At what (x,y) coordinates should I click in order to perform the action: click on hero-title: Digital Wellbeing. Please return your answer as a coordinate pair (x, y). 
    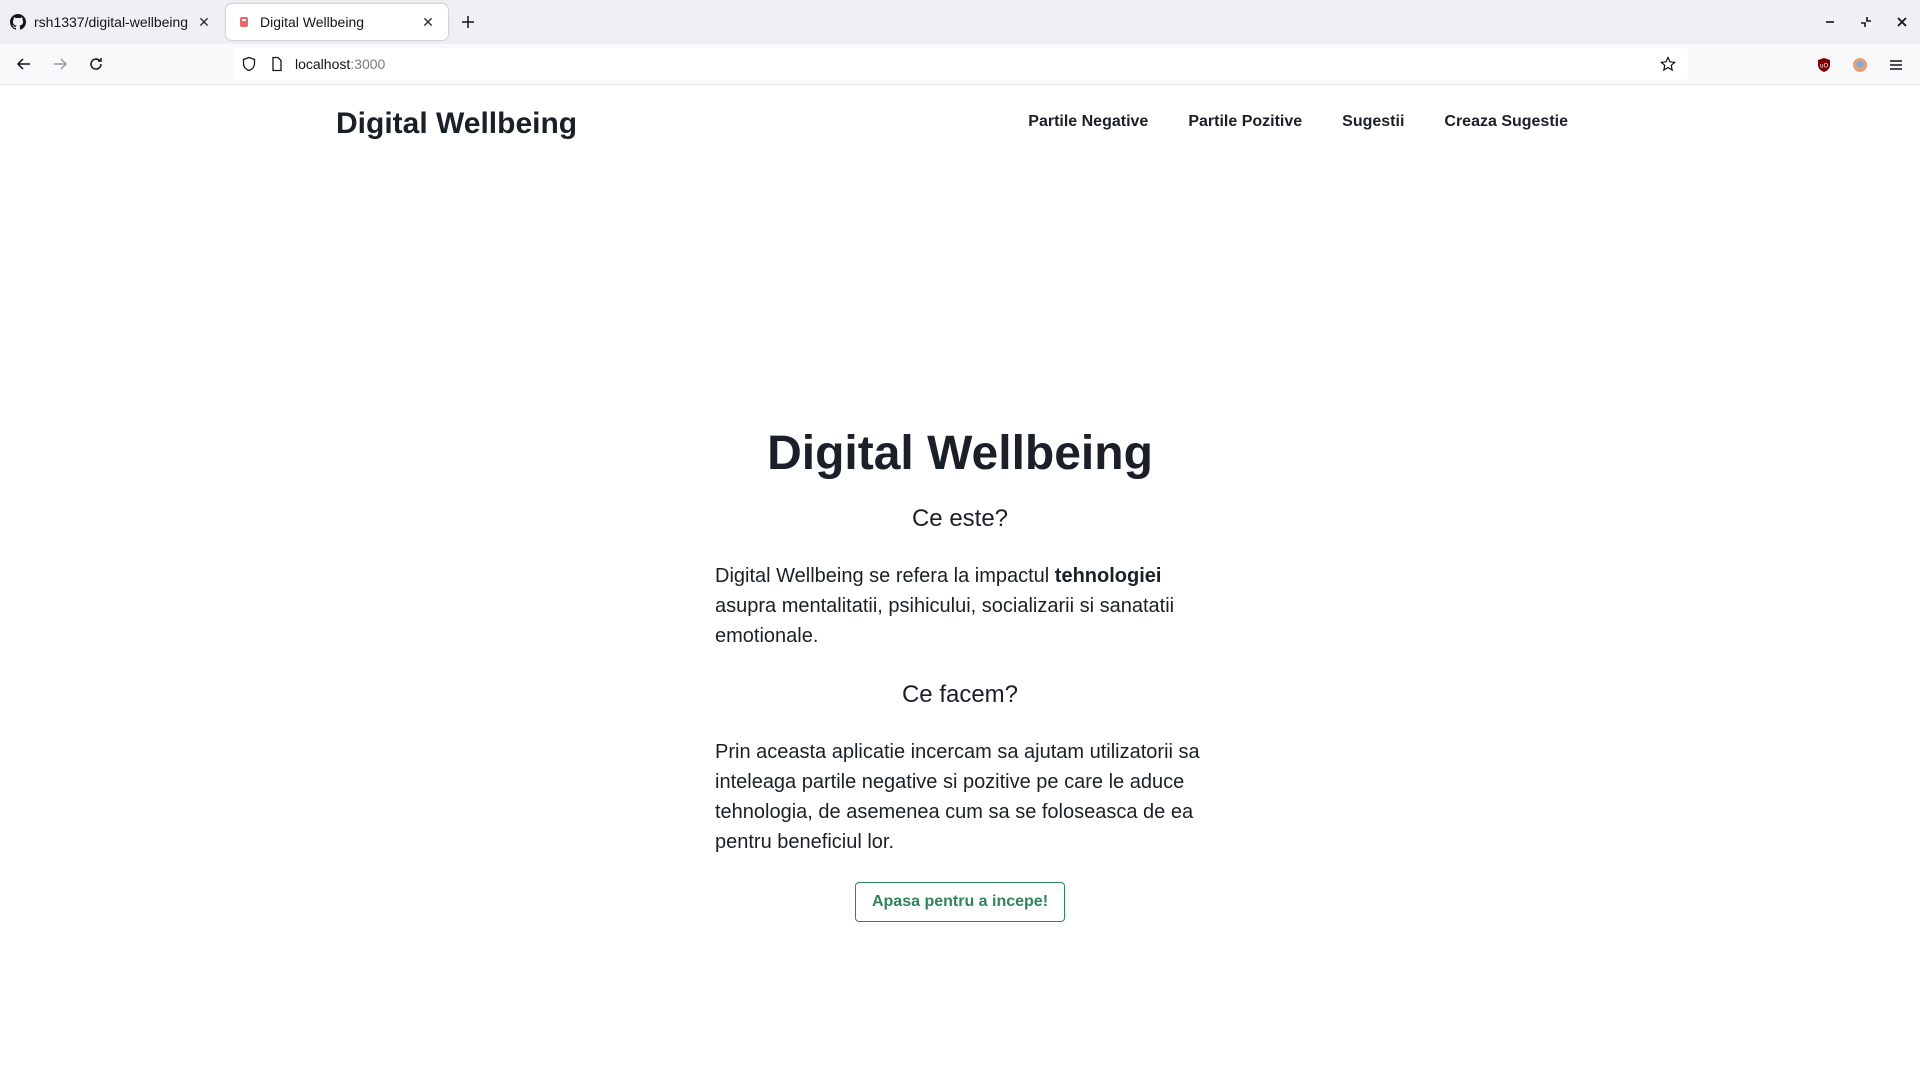
    Looking at the image, I should click on (960, 453).